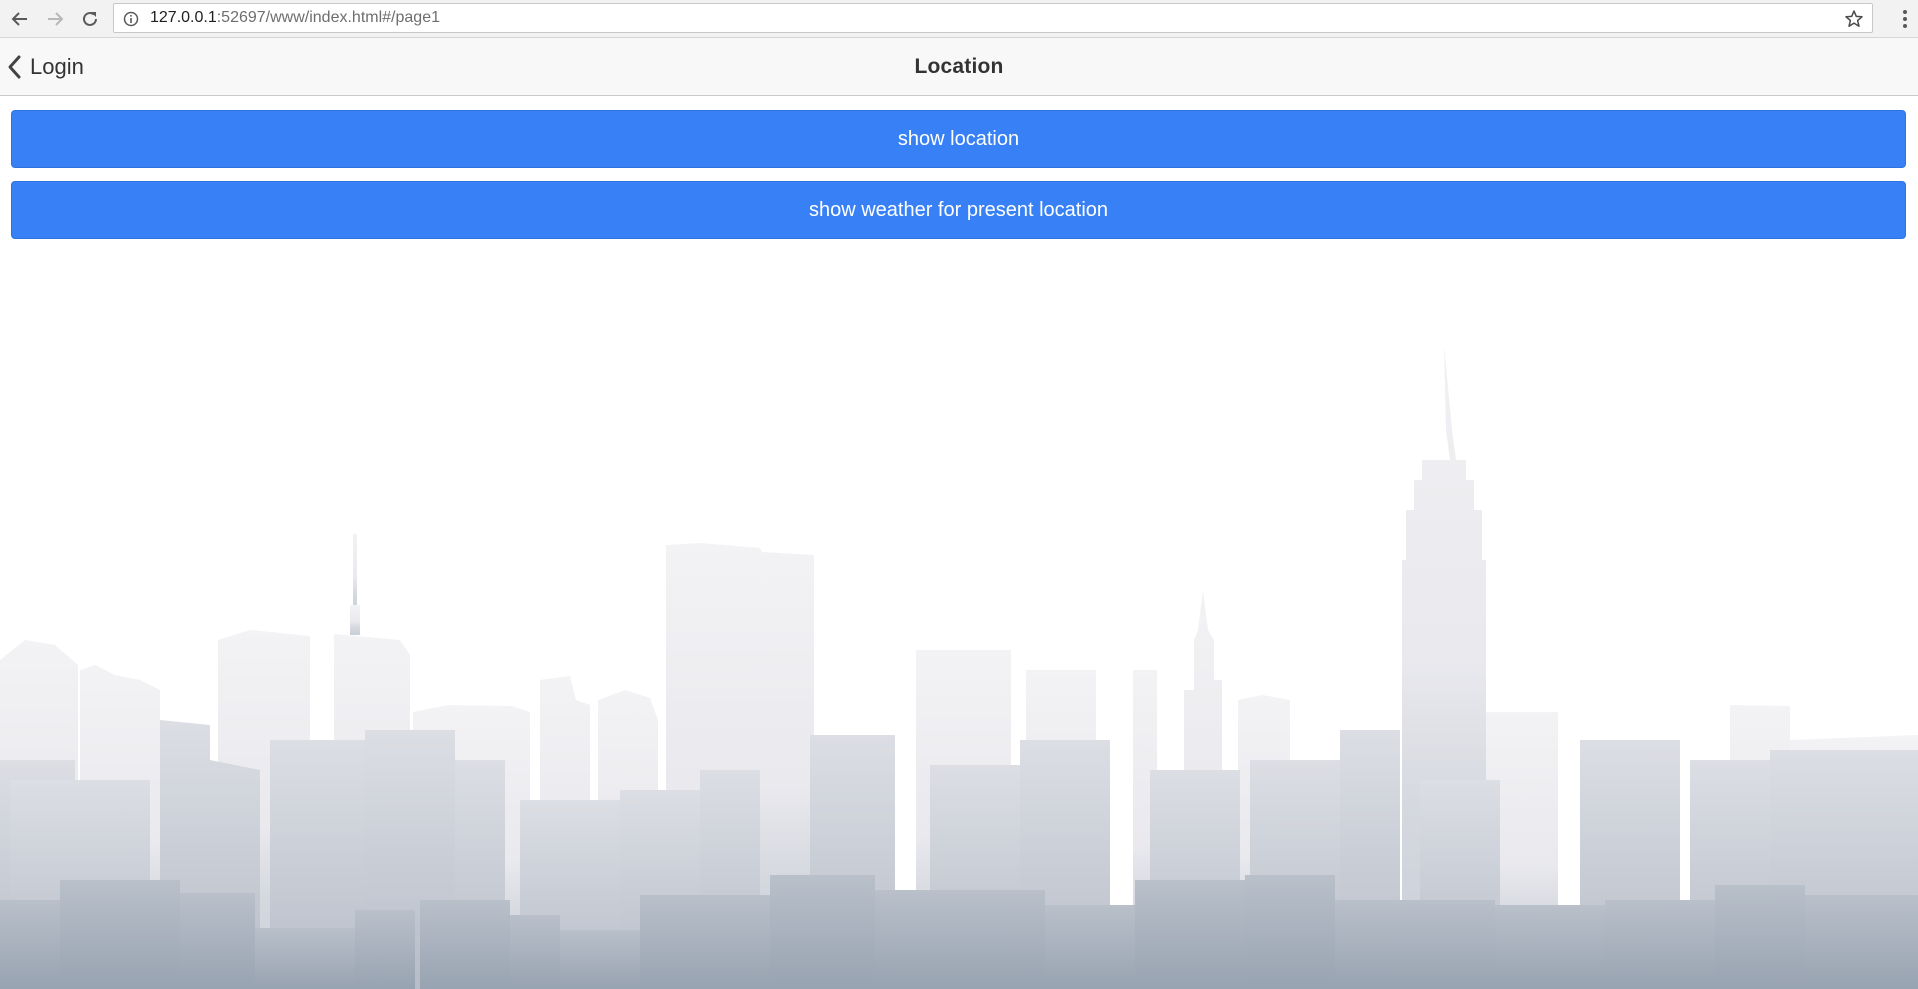  Describe the element at coordinates (183, 17) in the screenshot. I see `url-host: 127.0.0.1` at that location.